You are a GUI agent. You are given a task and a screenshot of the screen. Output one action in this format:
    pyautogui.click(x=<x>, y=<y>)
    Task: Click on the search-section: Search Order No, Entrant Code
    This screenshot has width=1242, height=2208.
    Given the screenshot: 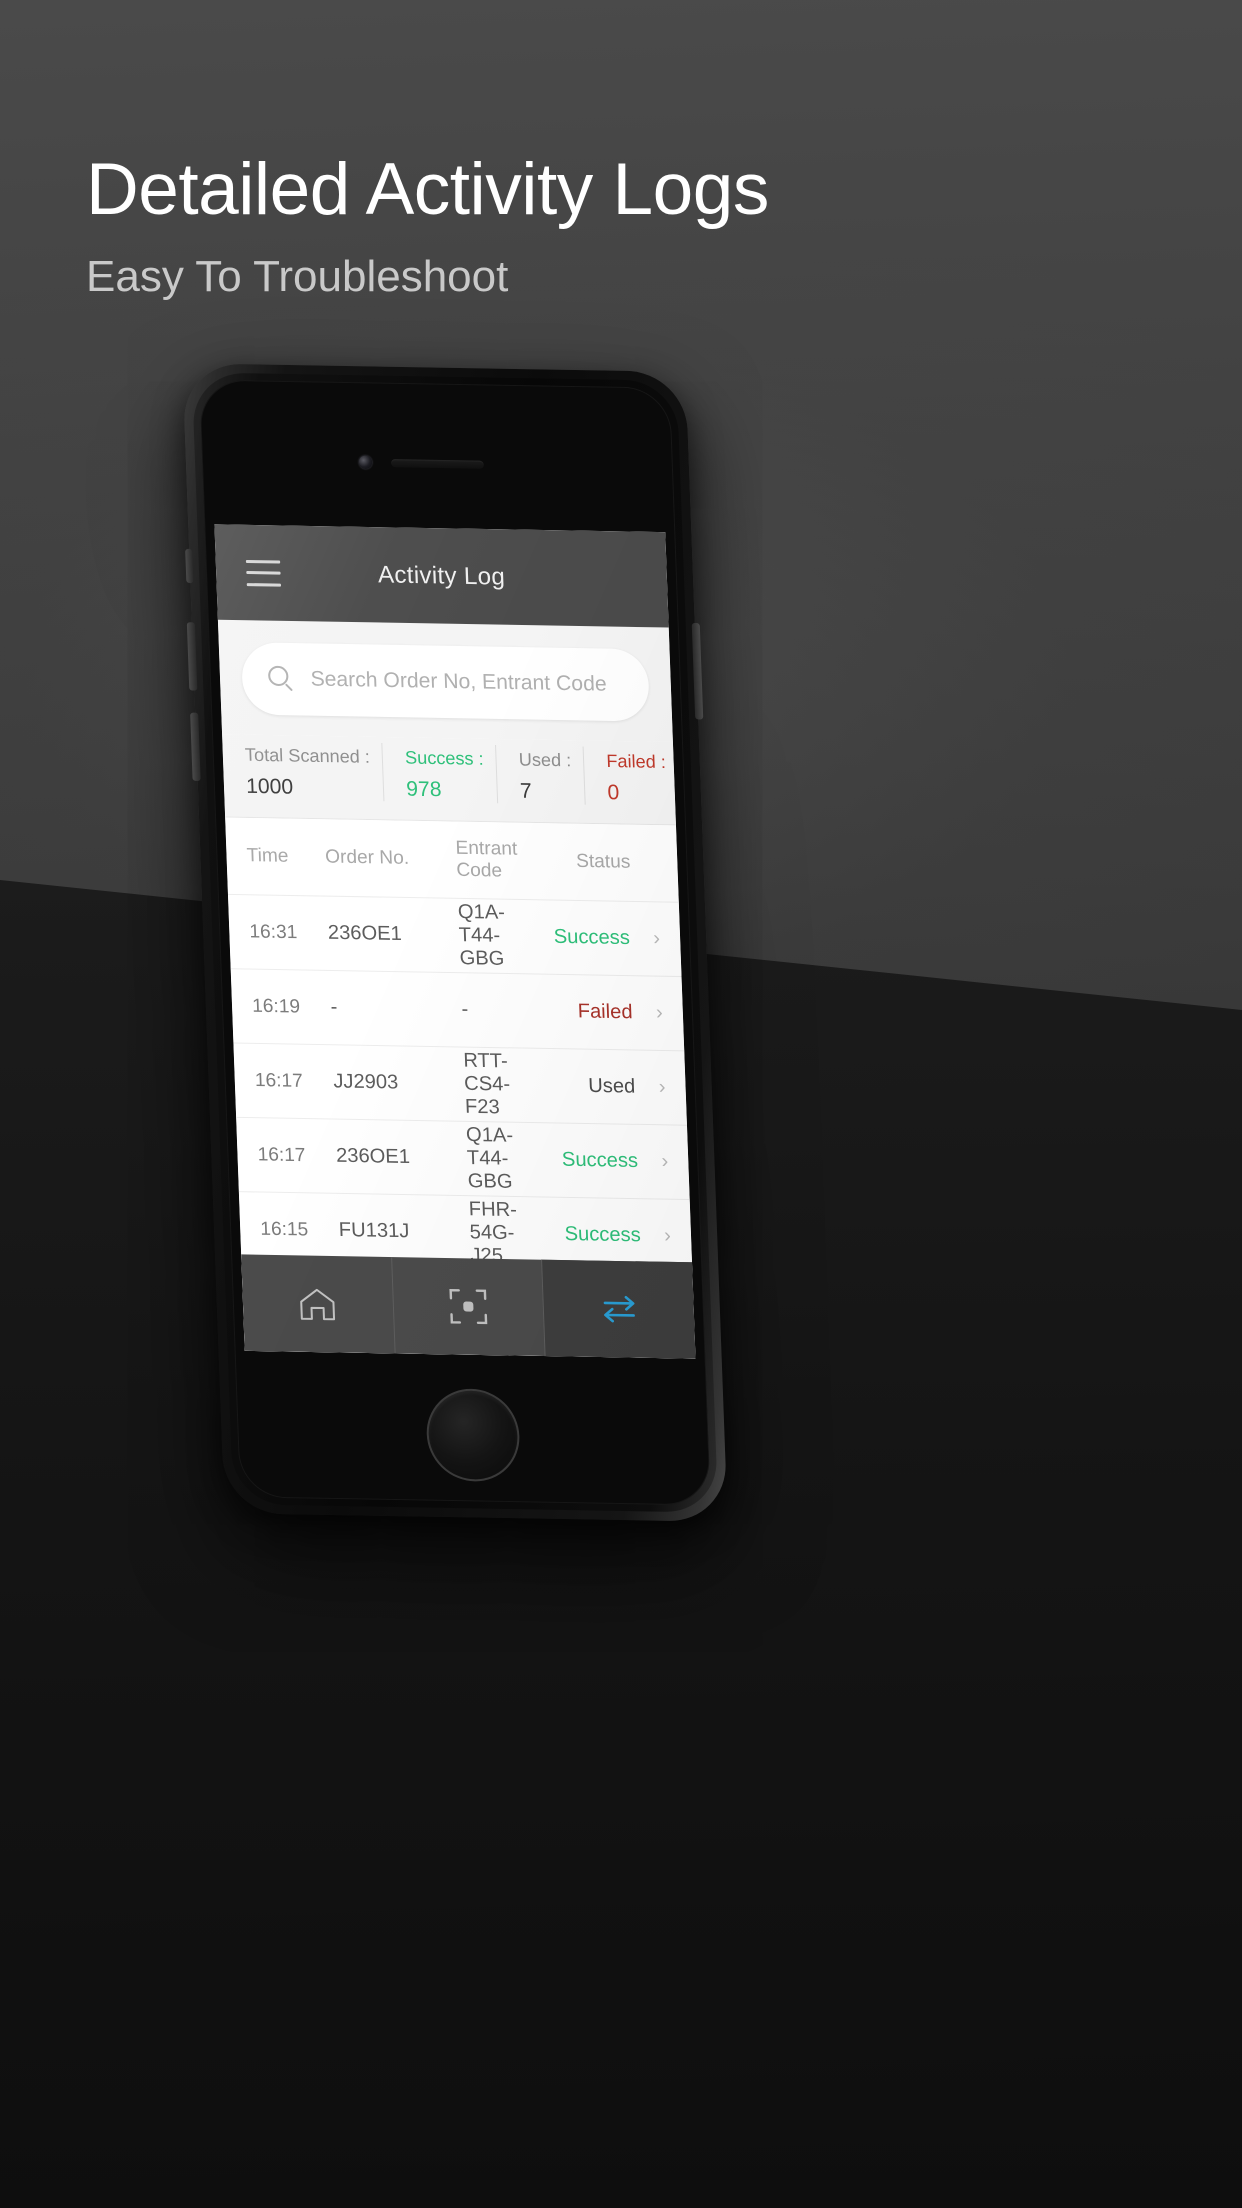 What is the action you would take?
    pyautogui.click(x=445, y=681)
    